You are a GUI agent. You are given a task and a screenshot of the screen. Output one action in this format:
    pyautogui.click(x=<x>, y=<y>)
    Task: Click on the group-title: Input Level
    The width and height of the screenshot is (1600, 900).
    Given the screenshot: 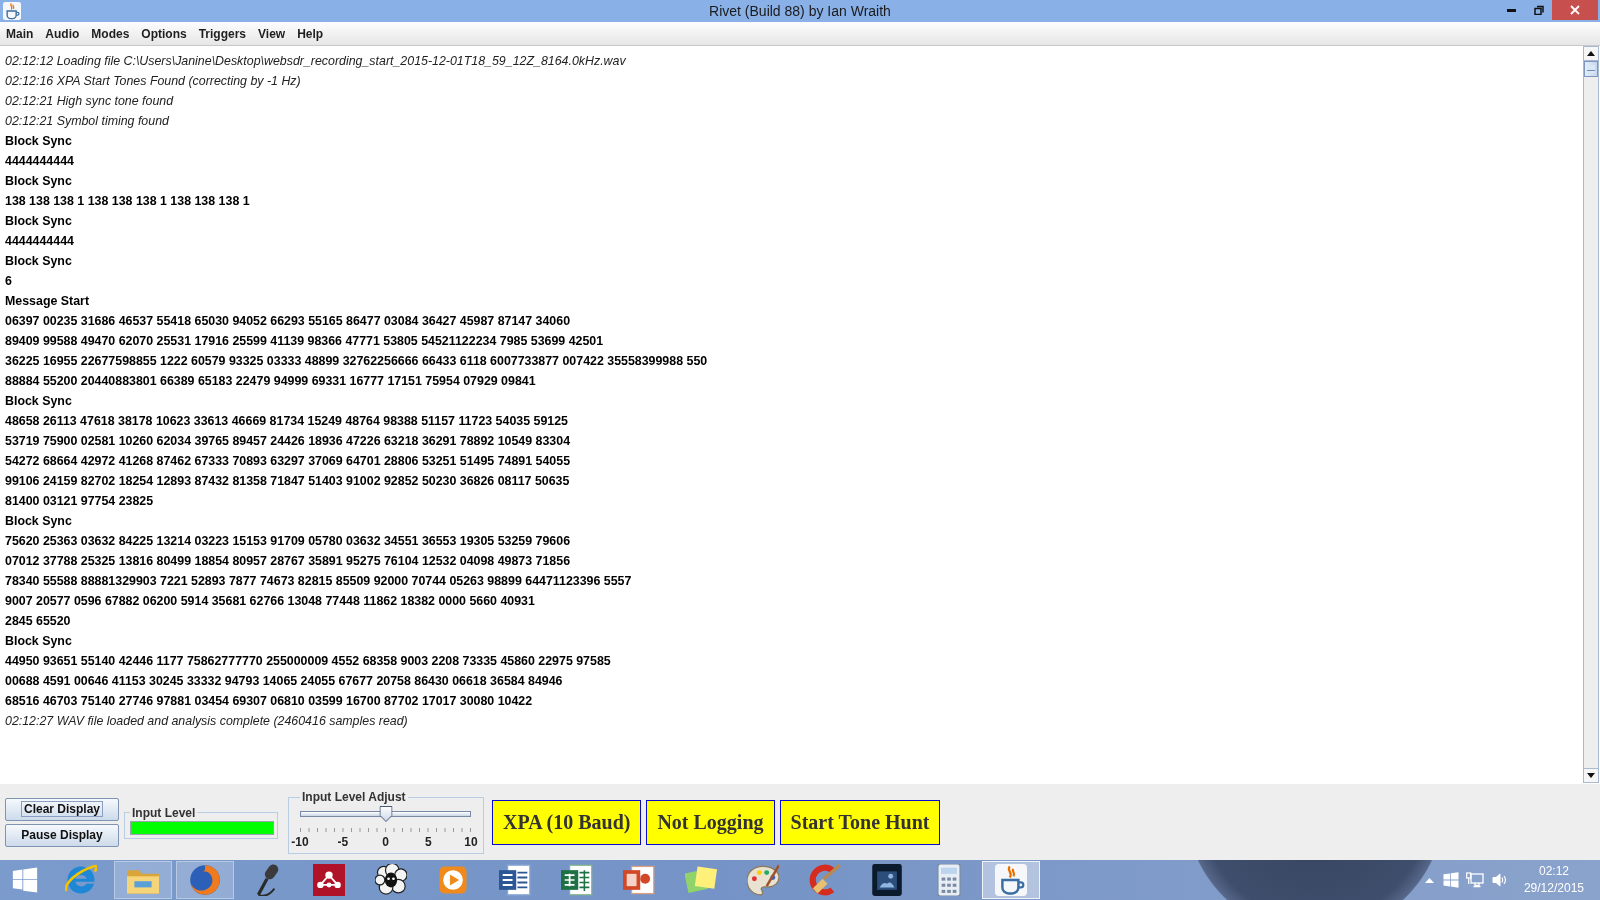 What is the action you would take?
    pyautogui.click(x=164, y=812)
    